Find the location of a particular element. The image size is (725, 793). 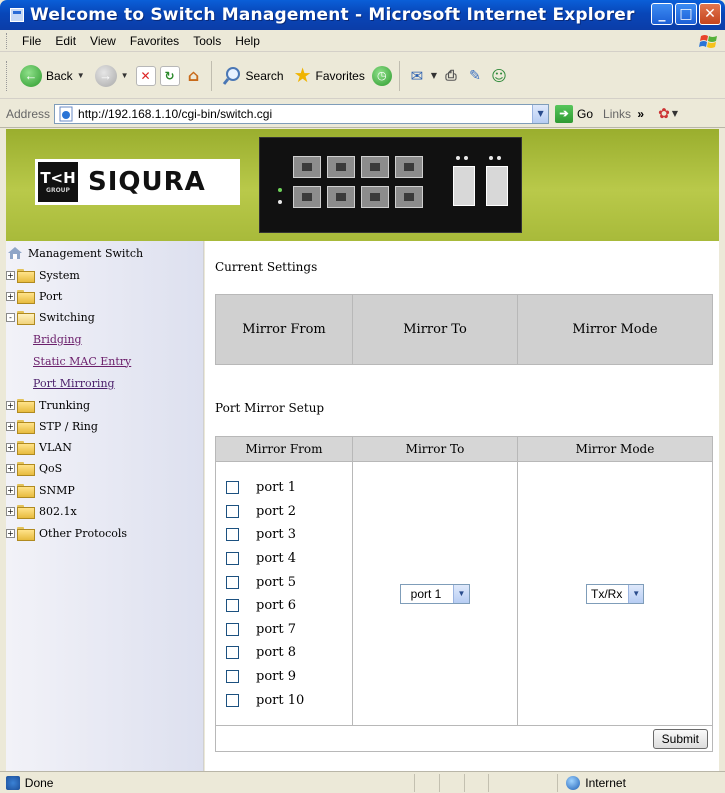

port-label: port 5 is located at coordinates (276, 582).